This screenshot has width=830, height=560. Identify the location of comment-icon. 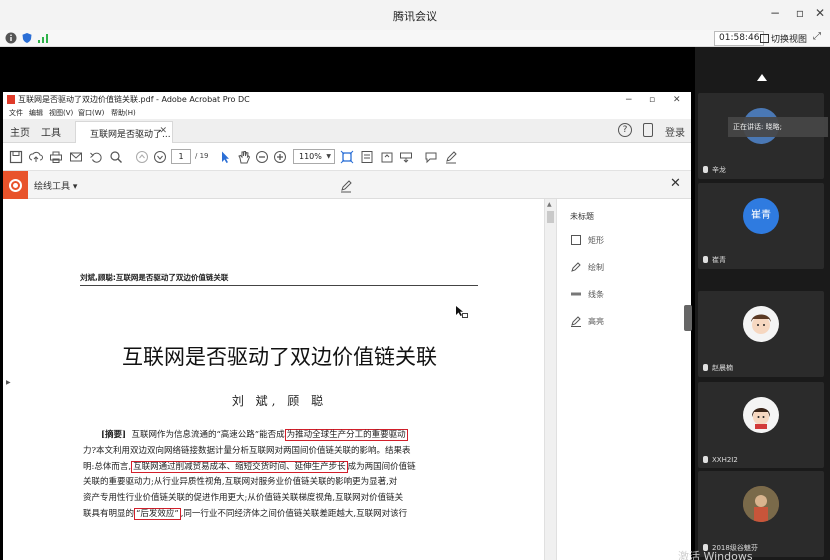
(431, 156).